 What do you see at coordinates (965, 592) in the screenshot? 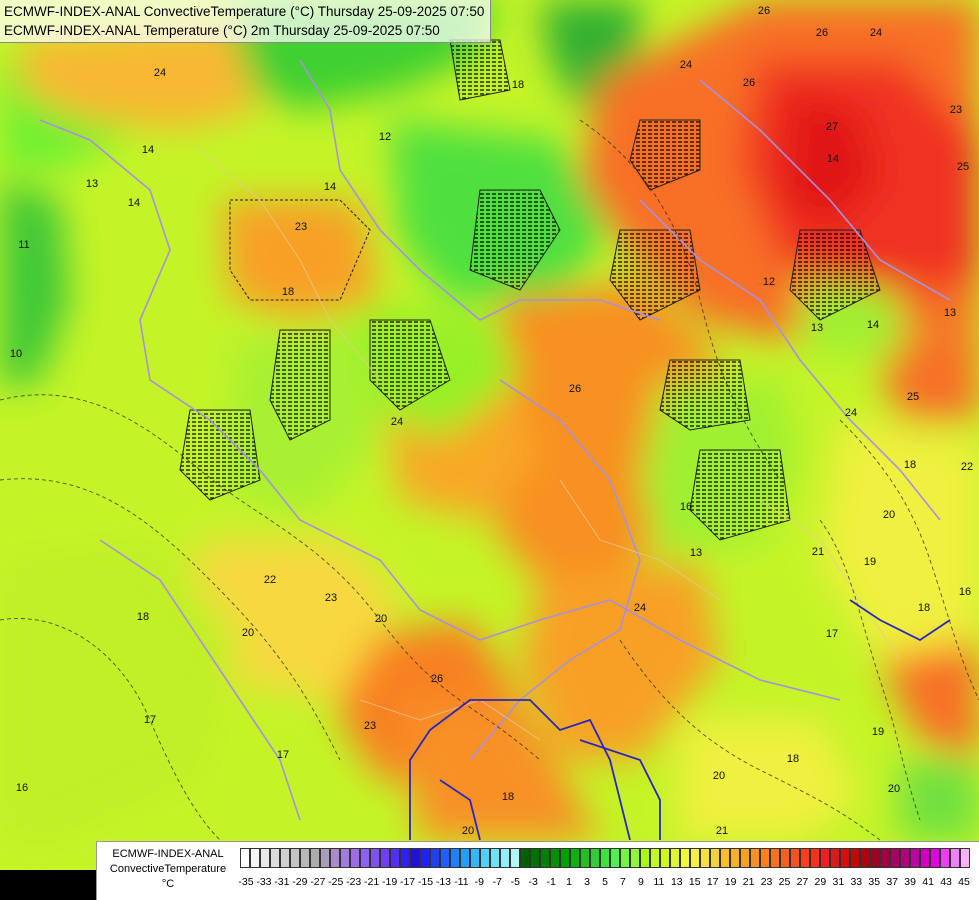
I see `contour-label: 16` at bounding box center [965, 592].